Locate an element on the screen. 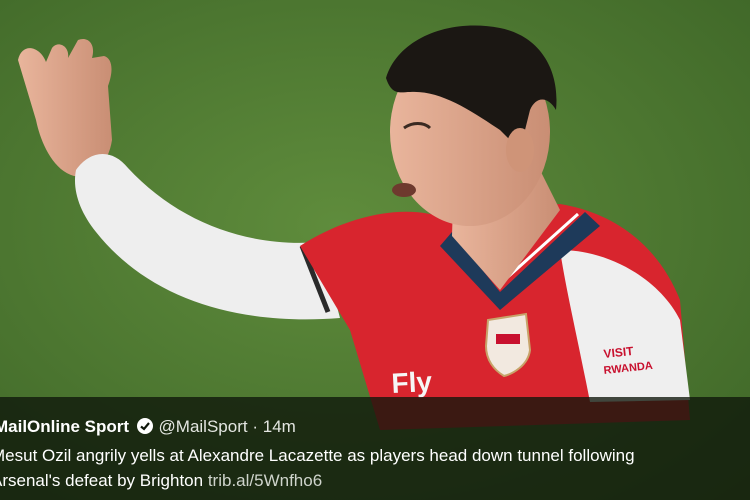 This screenshot has width=750, height=500. timestamp: 14m is located at coordinates (279, 426).